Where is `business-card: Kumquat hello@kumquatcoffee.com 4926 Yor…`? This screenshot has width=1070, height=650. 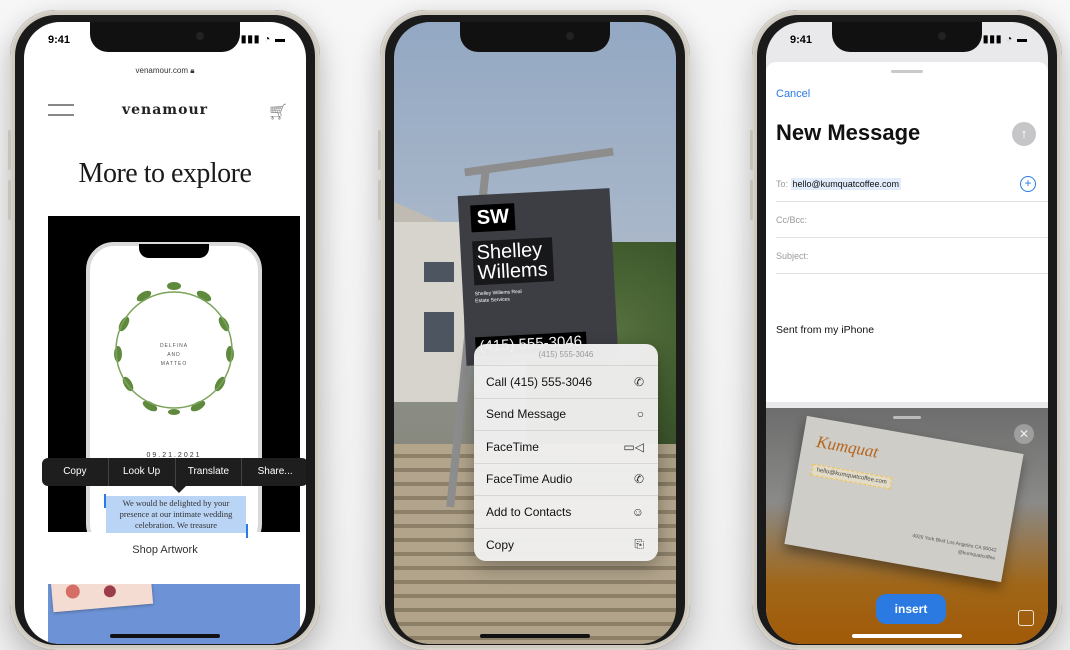 business-card: Kumquat hello@kumquatcoffee.com 4926 Yor… is located at coordinates (904, 499).